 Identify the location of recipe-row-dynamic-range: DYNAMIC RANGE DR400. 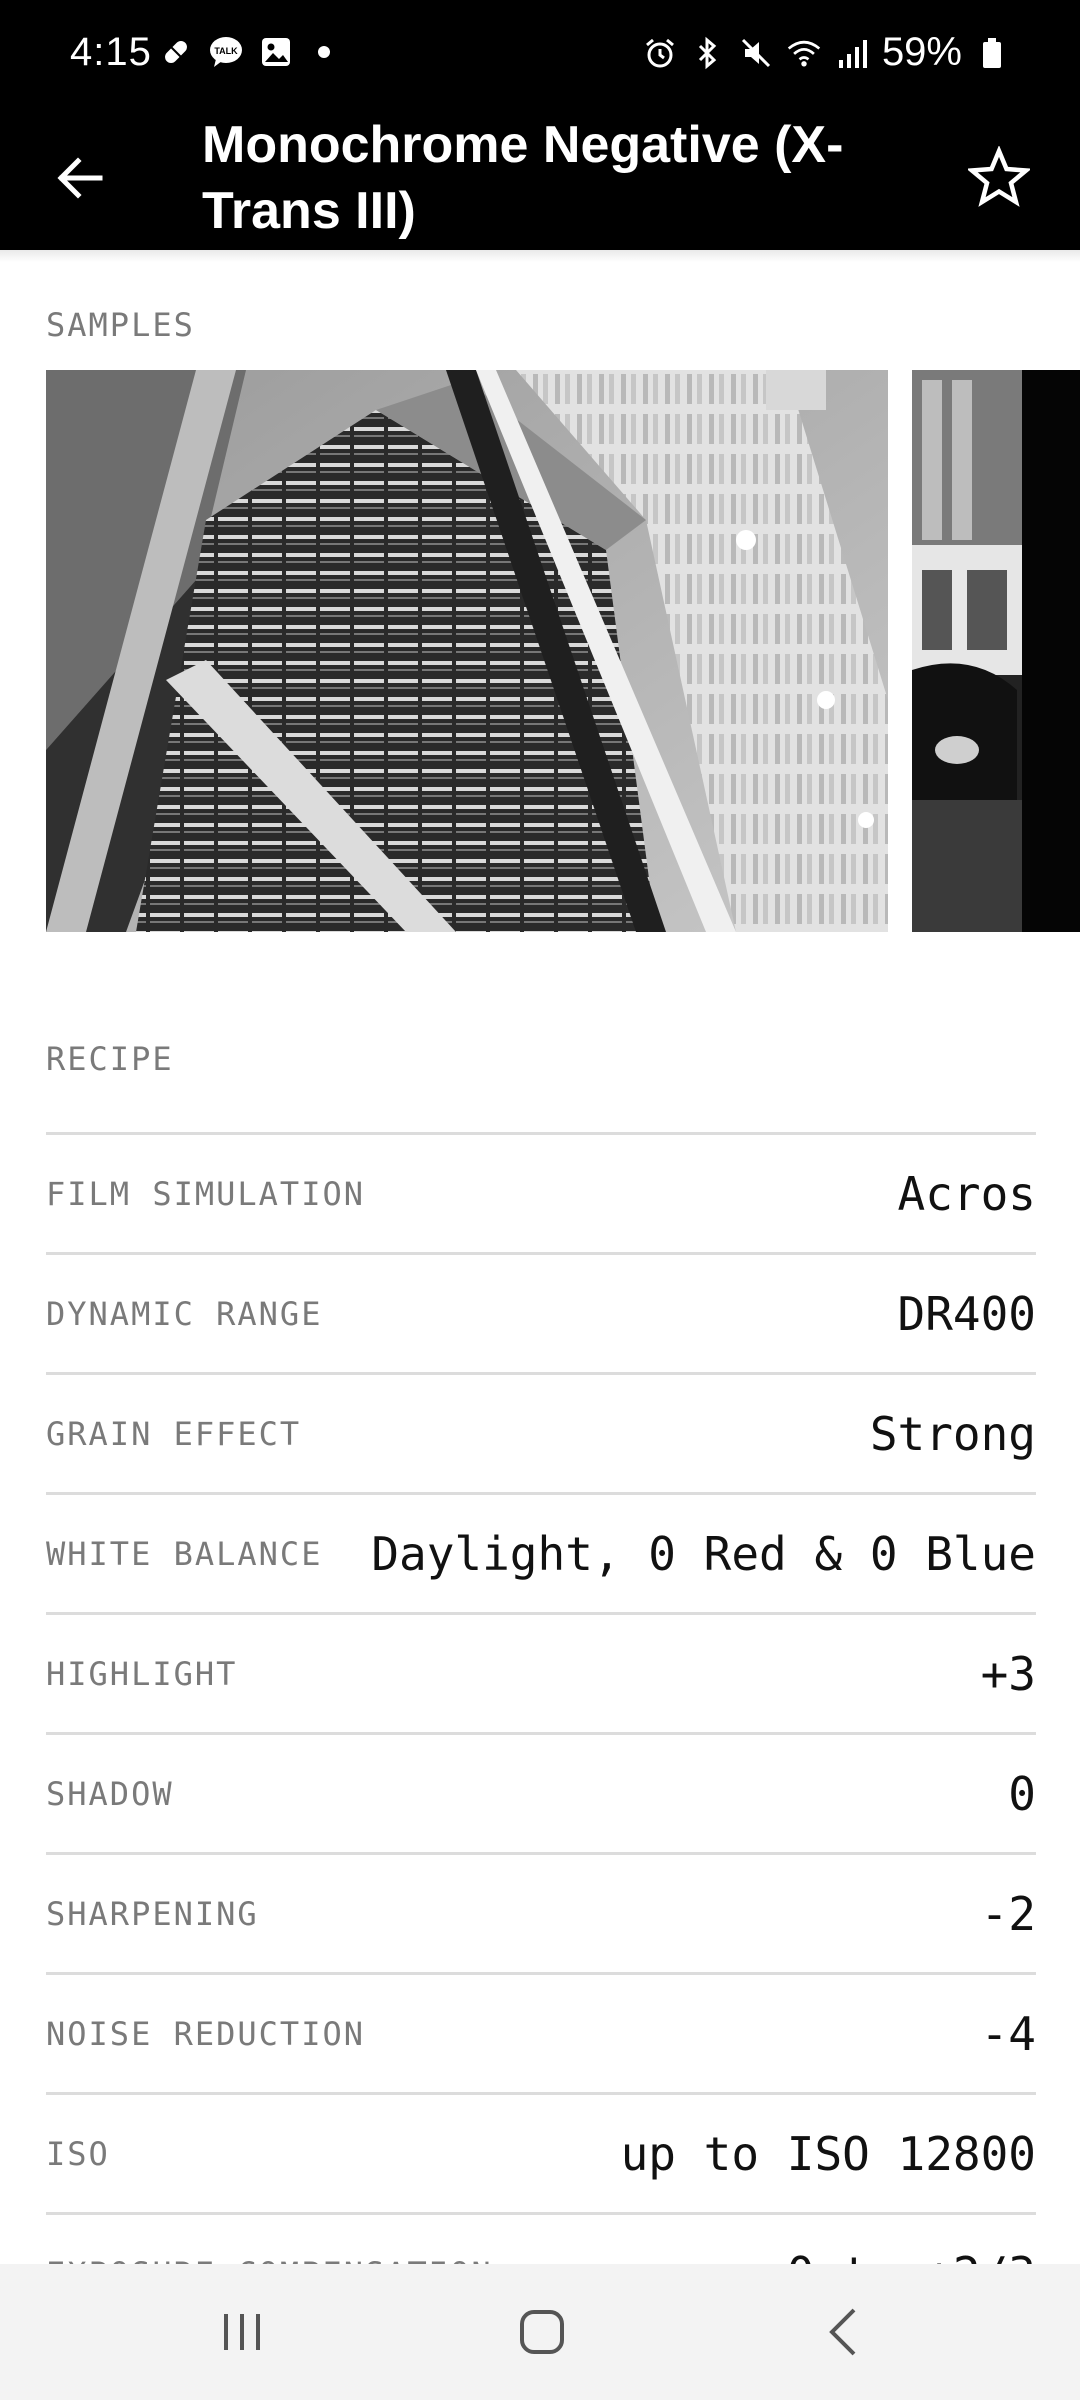
(541, 1312).